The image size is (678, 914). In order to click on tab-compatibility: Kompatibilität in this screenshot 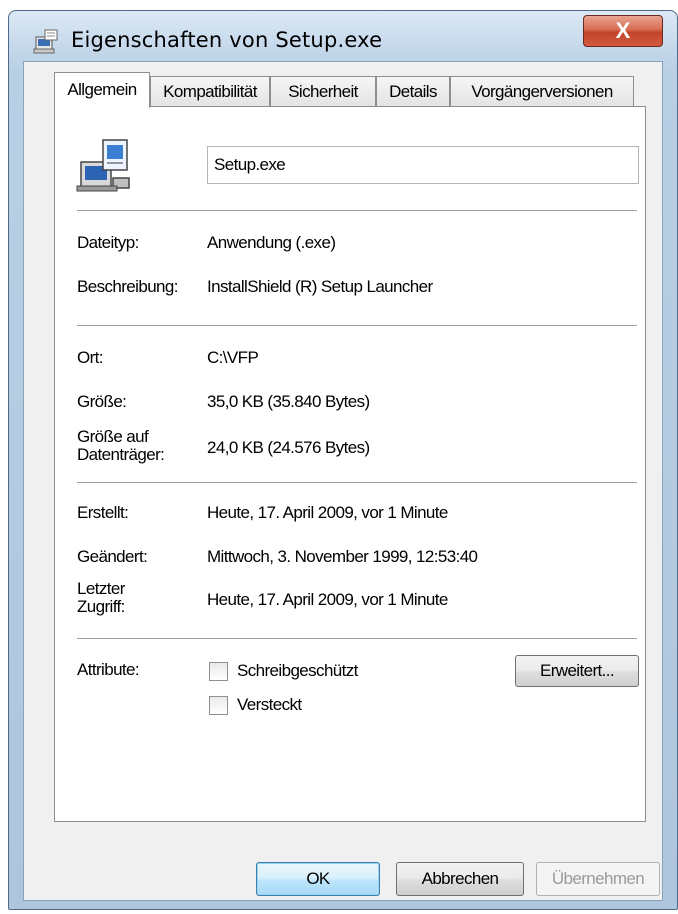, I will do `click(210, 91)`.